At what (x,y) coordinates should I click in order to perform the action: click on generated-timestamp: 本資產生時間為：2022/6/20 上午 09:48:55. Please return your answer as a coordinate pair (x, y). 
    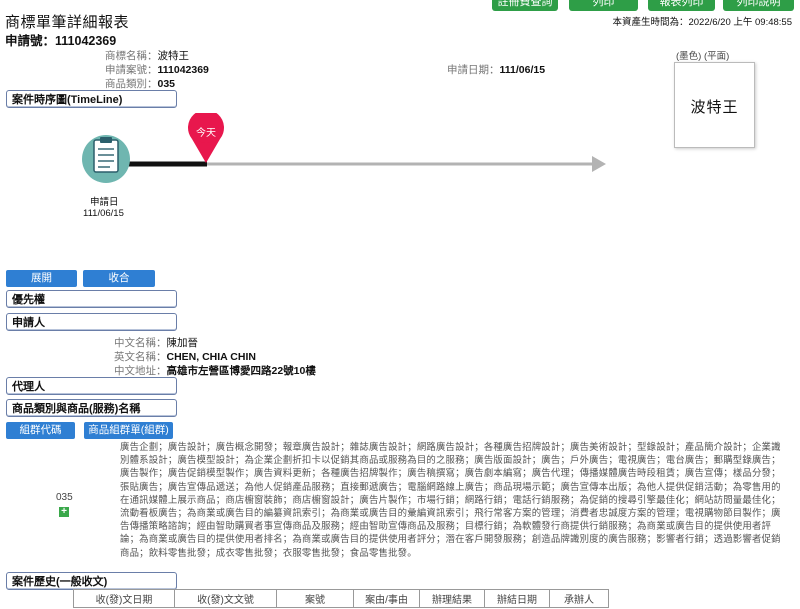
    Looking at the image, I should click on (702, 22).